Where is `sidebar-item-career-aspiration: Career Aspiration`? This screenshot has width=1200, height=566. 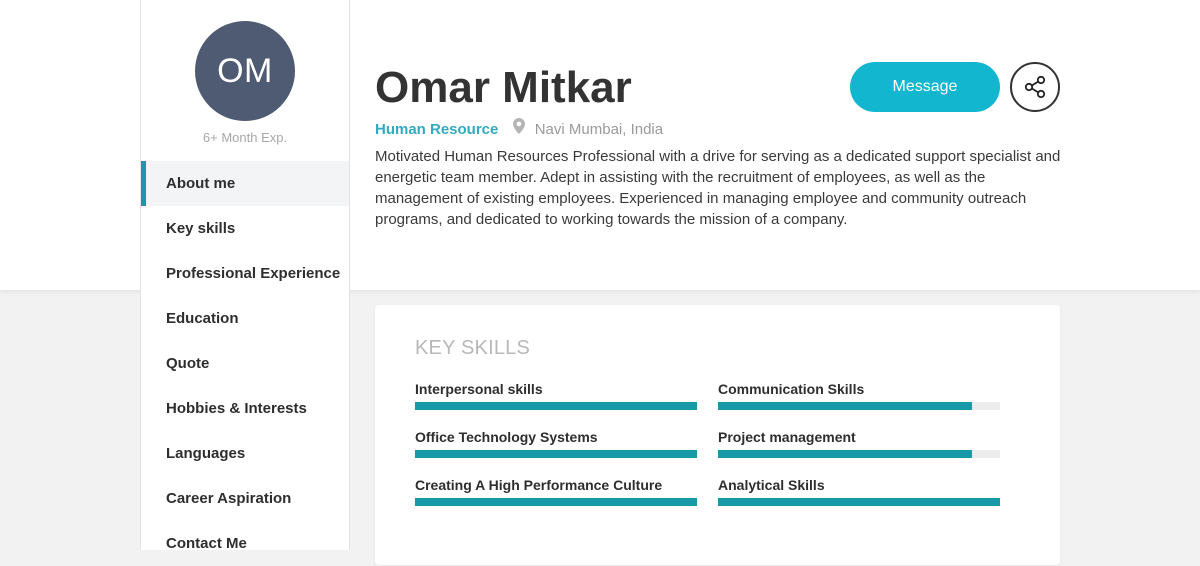
sidebar-item-career-aspiration: Career Aspiration is located at coordinates (245, 498).